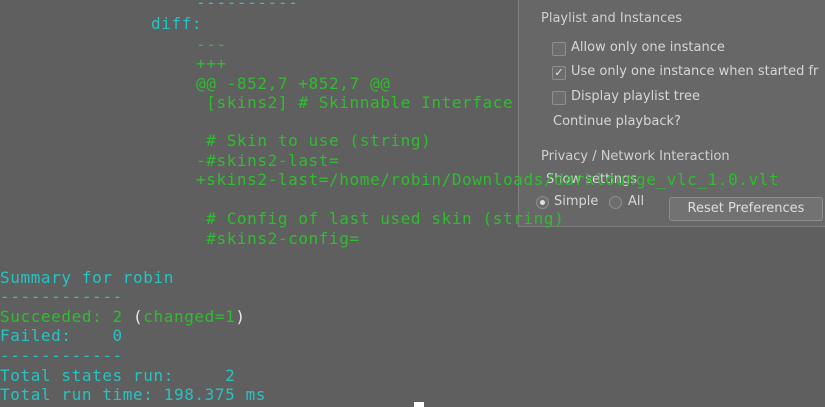 This screenshot has height=407, width=825. Describe the element at coordinates (293, 83) in the screenshot. I see `diff-hunk-header: @@ -852,7 +852,7 @@` at that location.